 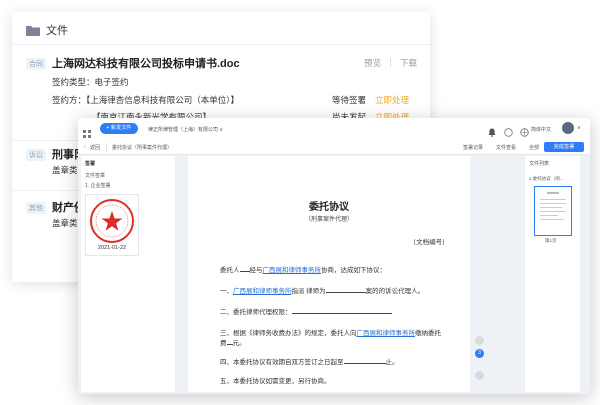 I want to click on tag-litigation: 诉讼, so click(x=36, y=155).